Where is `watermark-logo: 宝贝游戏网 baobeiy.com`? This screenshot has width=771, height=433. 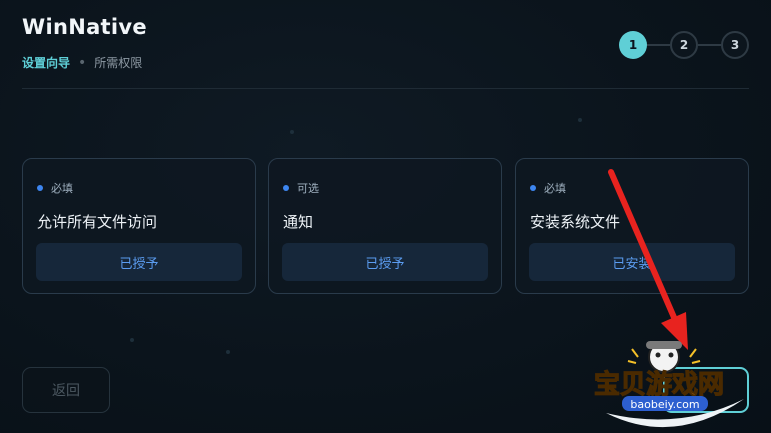 watermark-logo: 宝贝游戏网 baobeiy.com is located at coordinates (668, 384).